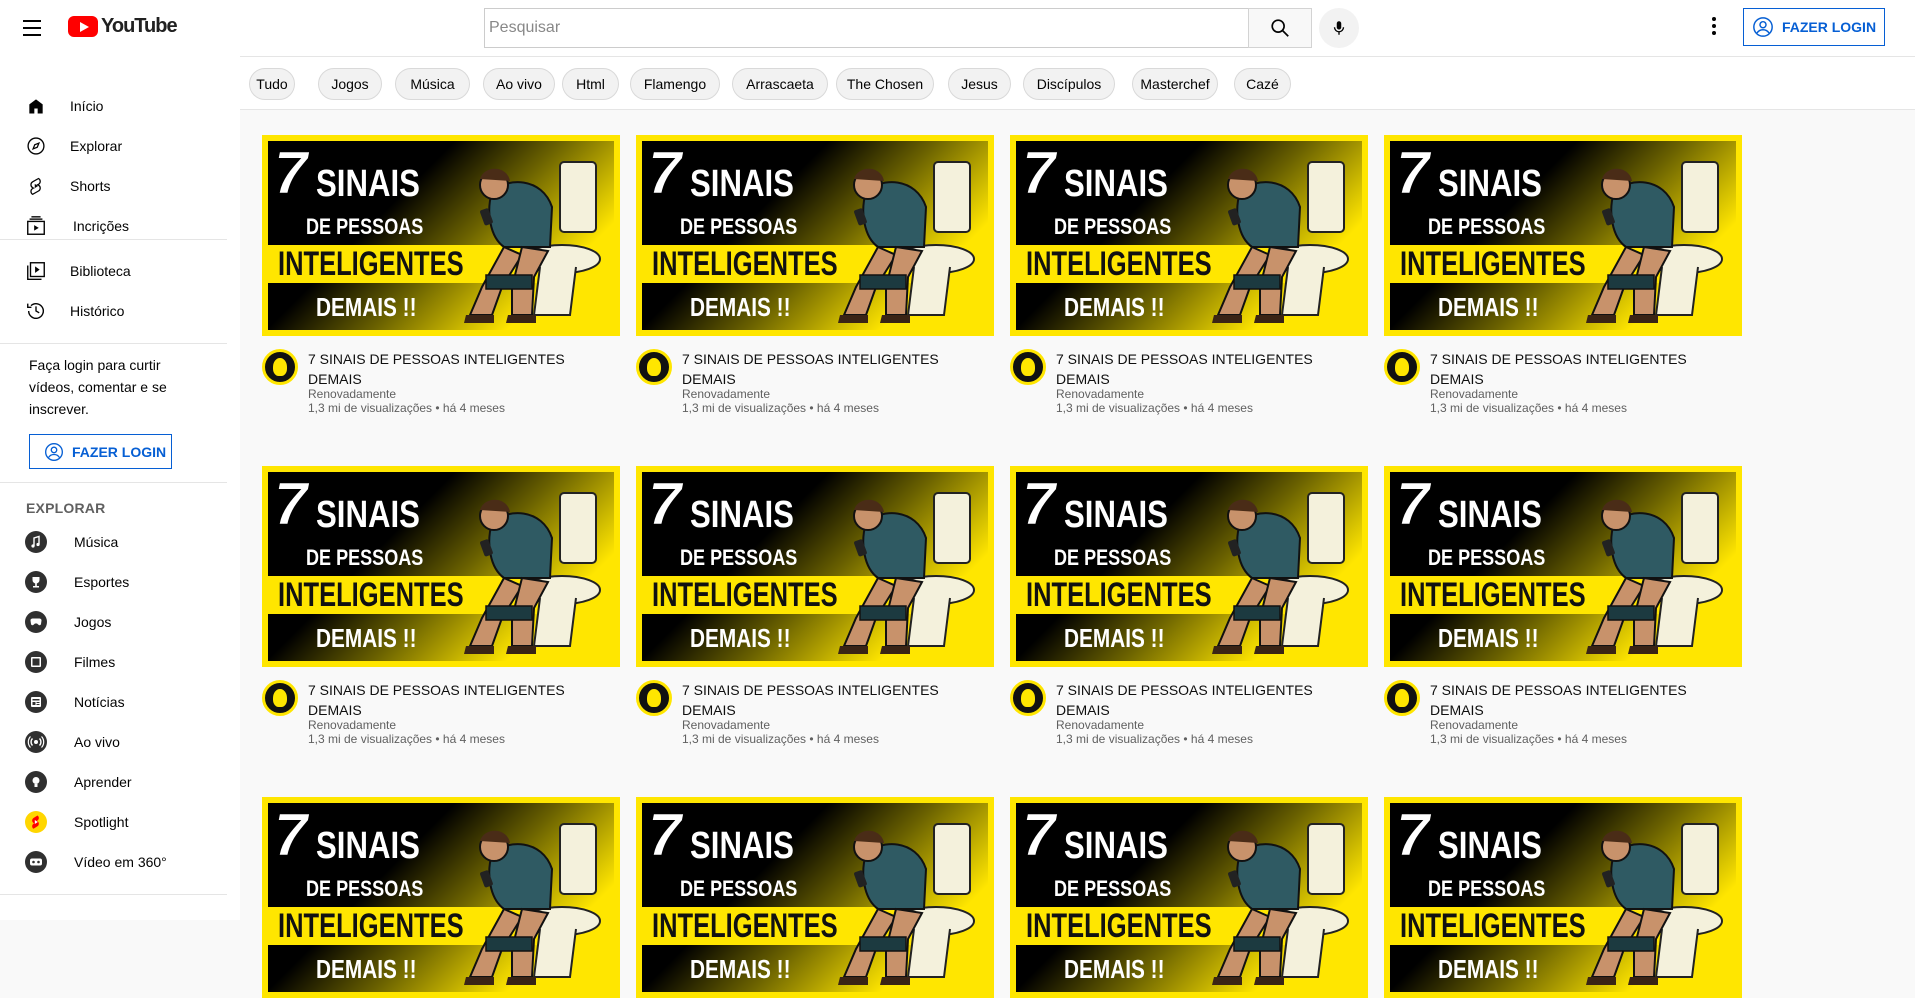 This screenshot has height=998, width=1915. Describe the element at coordinates (87, 106) in the screenshot. I see `sidebar-item-label: Início` at that location.